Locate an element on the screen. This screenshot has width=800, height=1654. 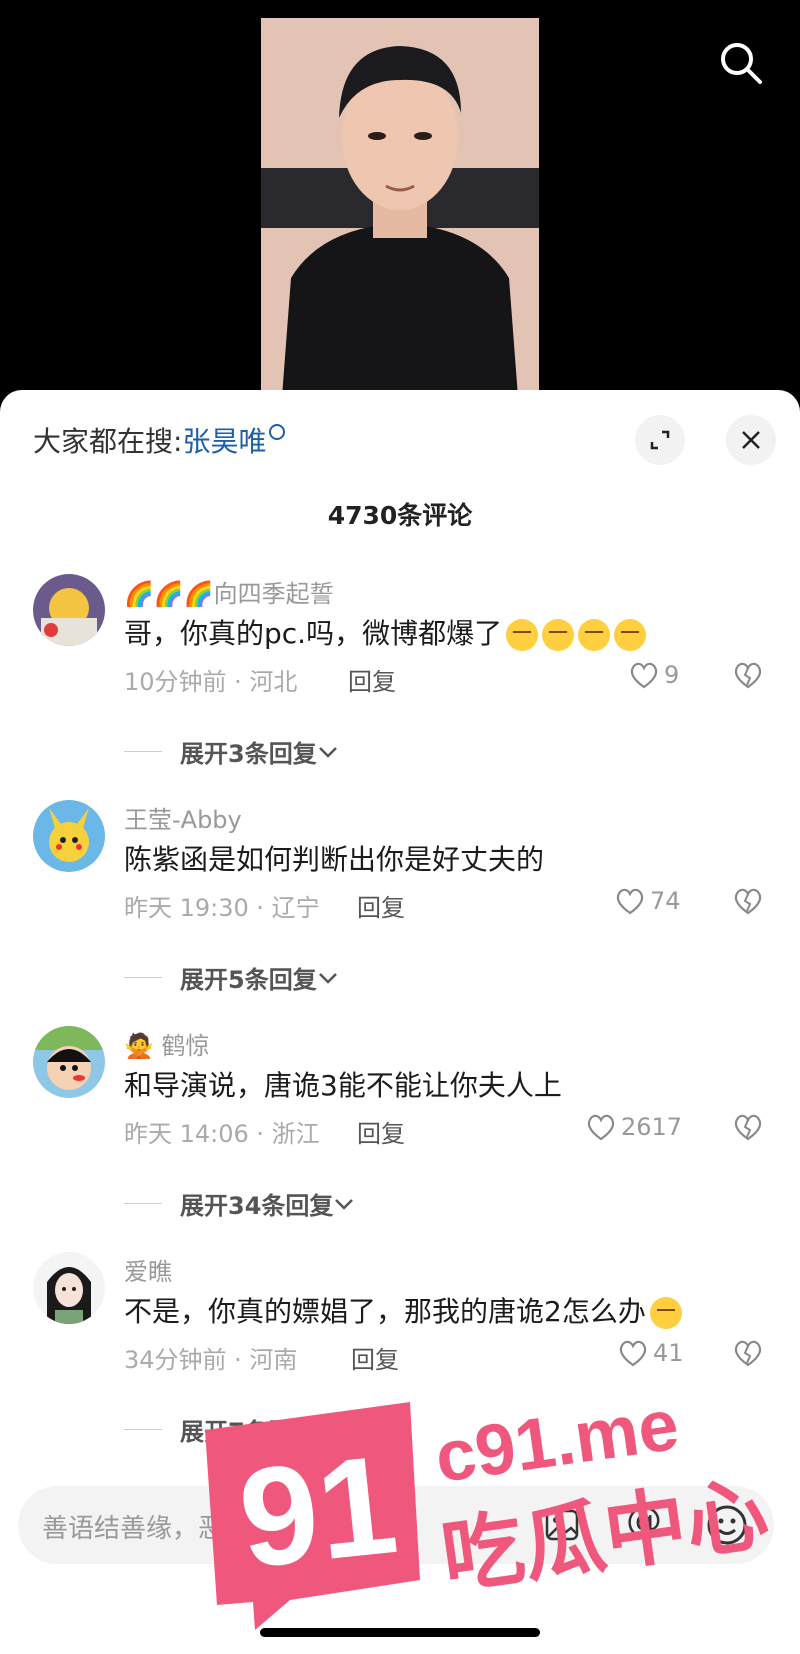
expand-replies-label: 展开3条回复 is located at coordinates (248, 754).